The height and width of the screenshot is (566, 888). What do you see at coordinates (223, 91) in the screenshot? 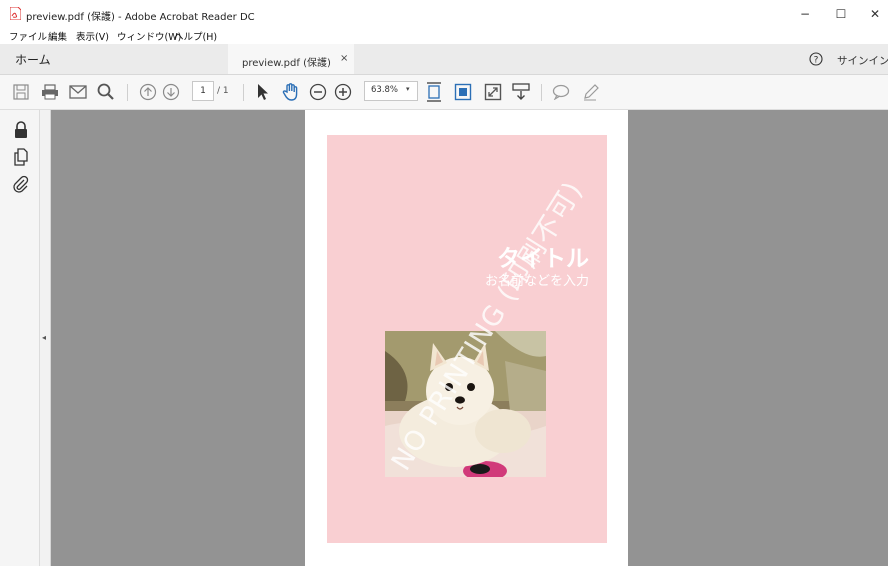
I see `page-total: / 1` at bounding box center [223, 91].